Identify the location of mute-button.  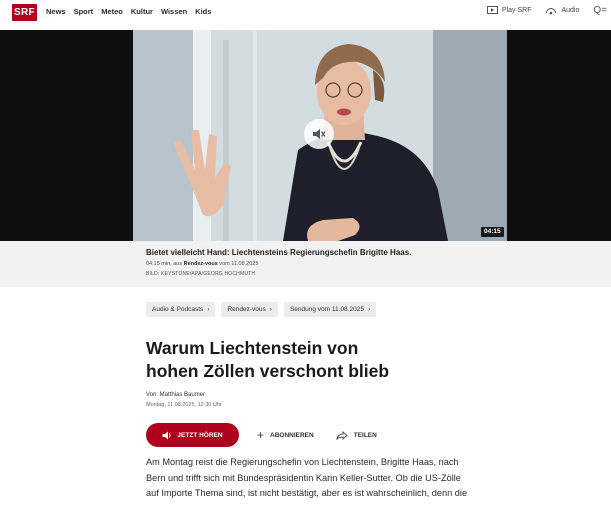
(319, 134).